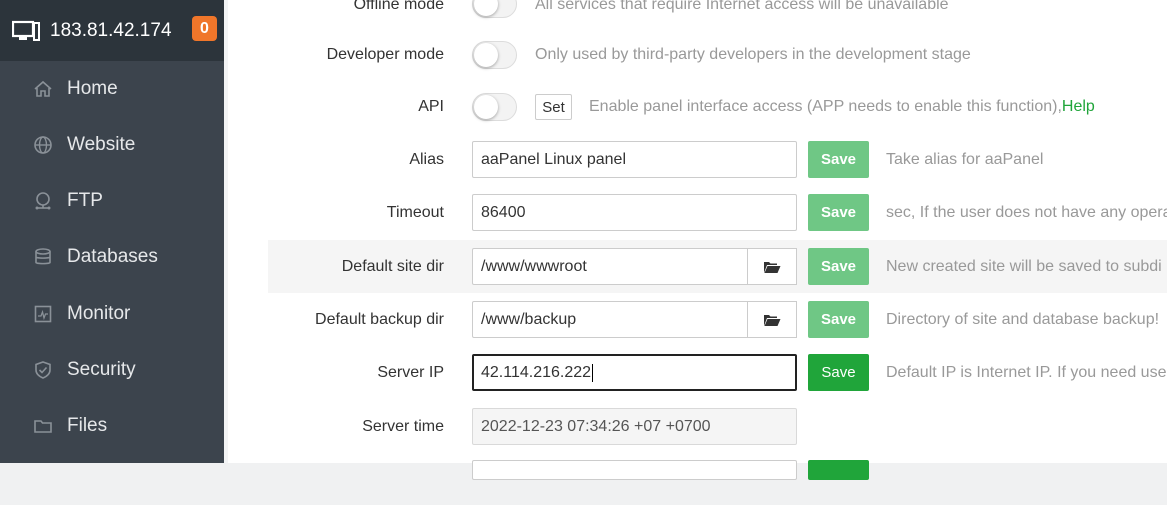  Describe the element at coordinates (43, 426) in the screenshot. I see `folder-icon` at that location.